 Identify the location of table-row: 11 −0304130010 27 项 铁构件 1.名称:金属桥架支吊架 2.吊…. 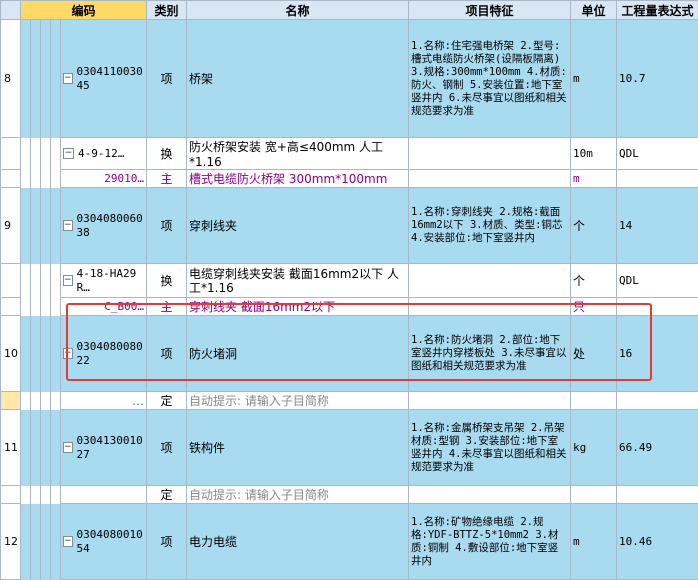
(349, 448).